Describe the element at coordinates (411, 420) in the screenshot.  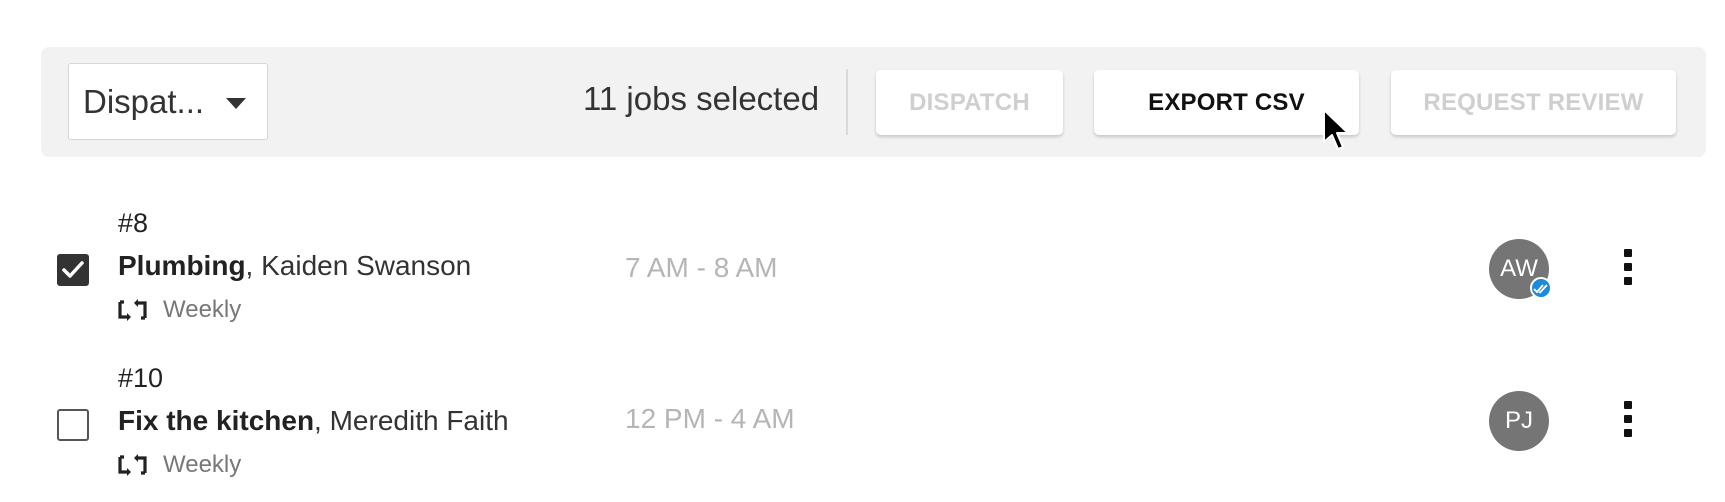
I see `job-customer: , Meredith Faith` at that location.